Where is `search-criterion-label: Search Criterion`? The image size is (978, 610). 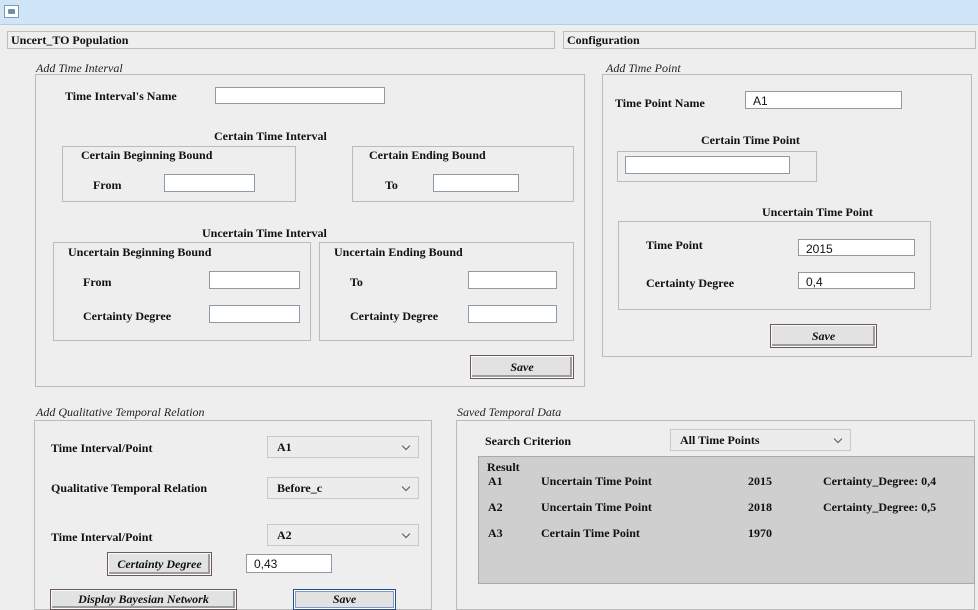 search-criterion-label: Search Criterion is located at coordinates (528, 441).